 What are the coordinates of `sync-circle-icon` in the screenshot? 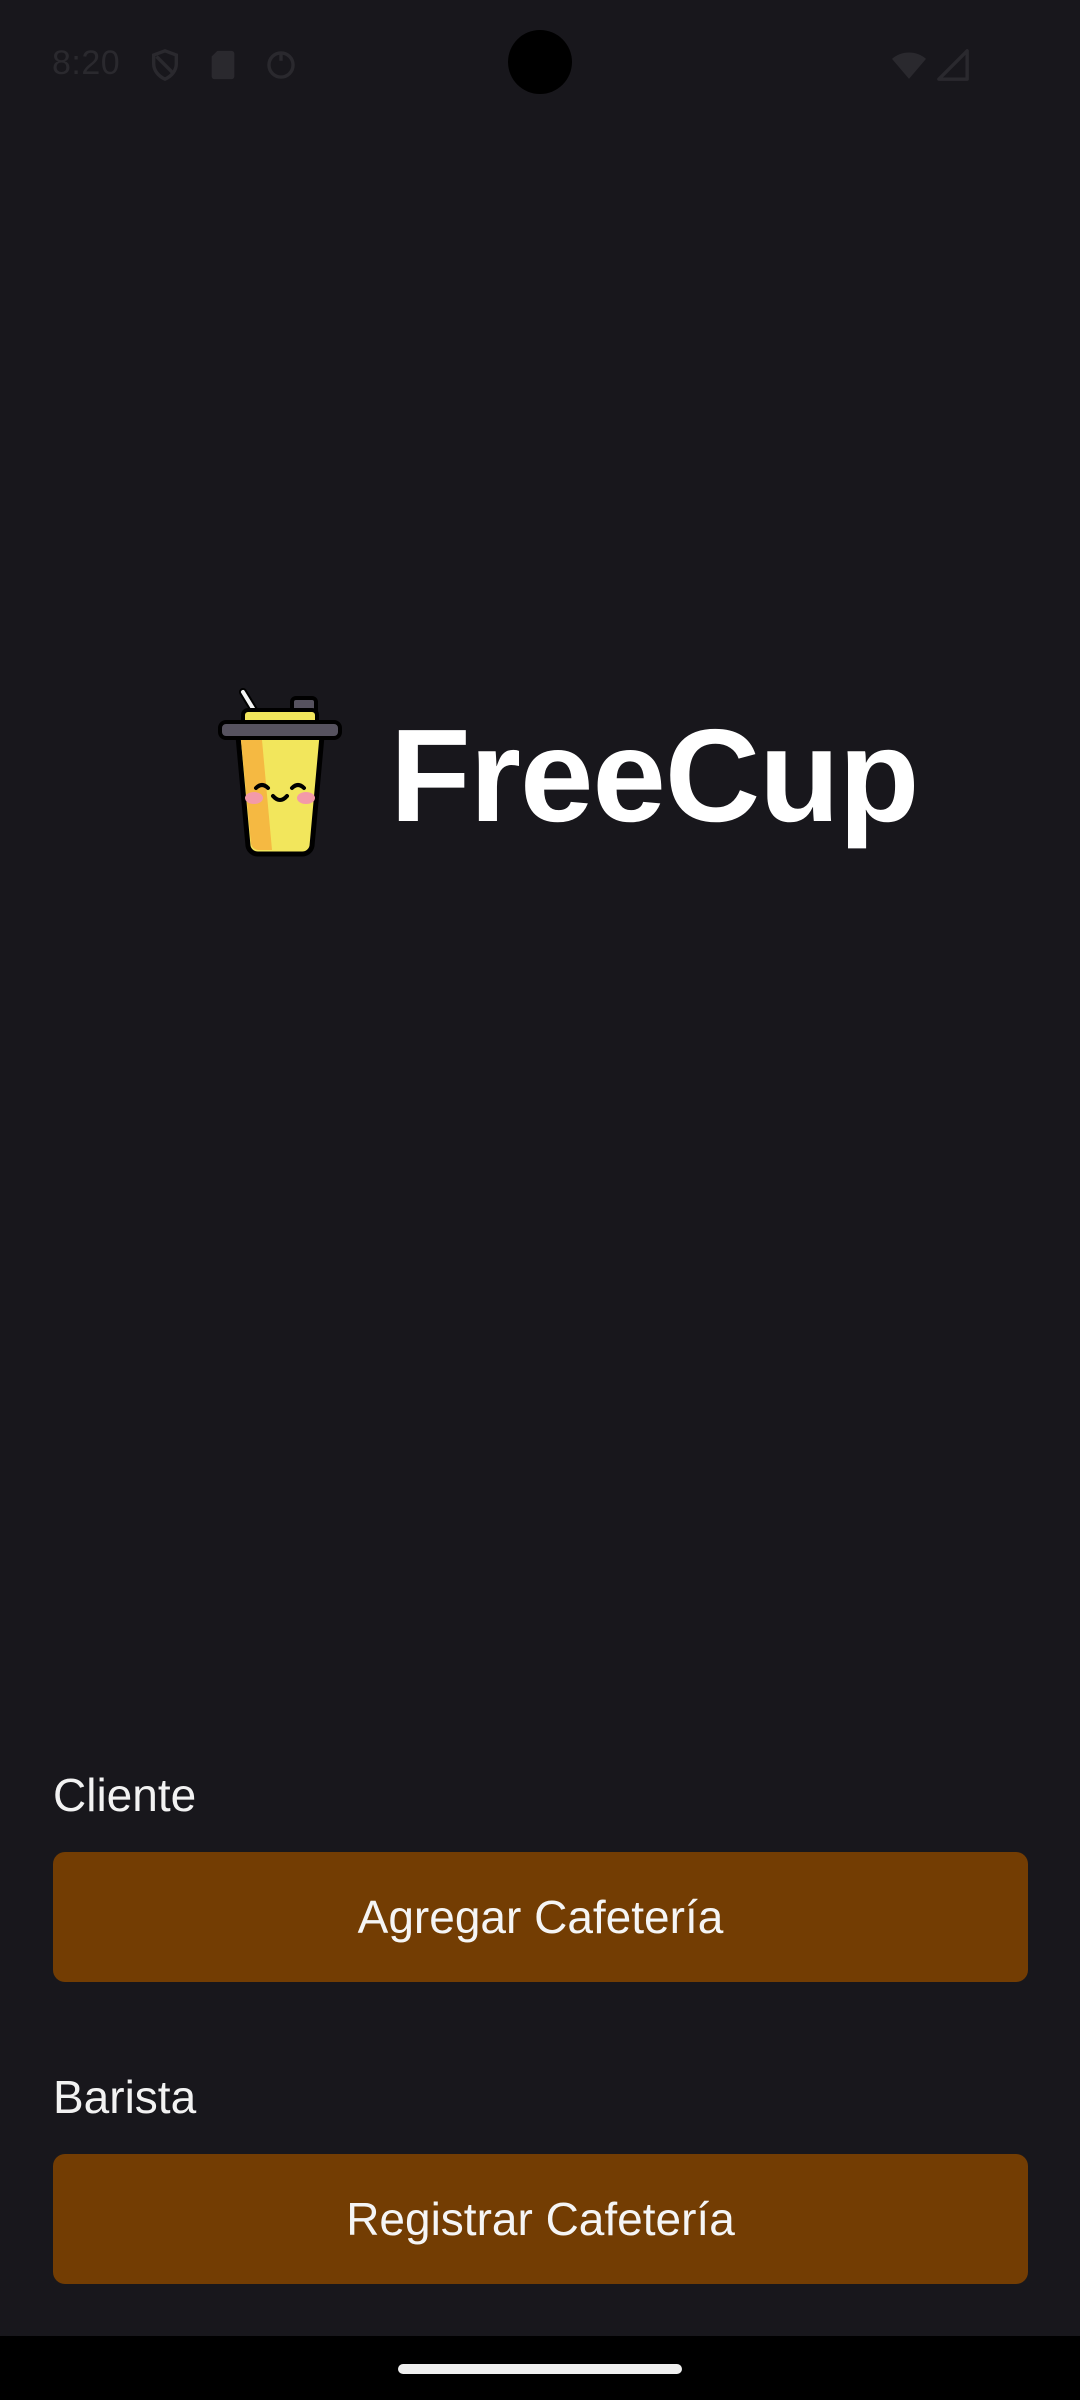 It's located at (281, 65).